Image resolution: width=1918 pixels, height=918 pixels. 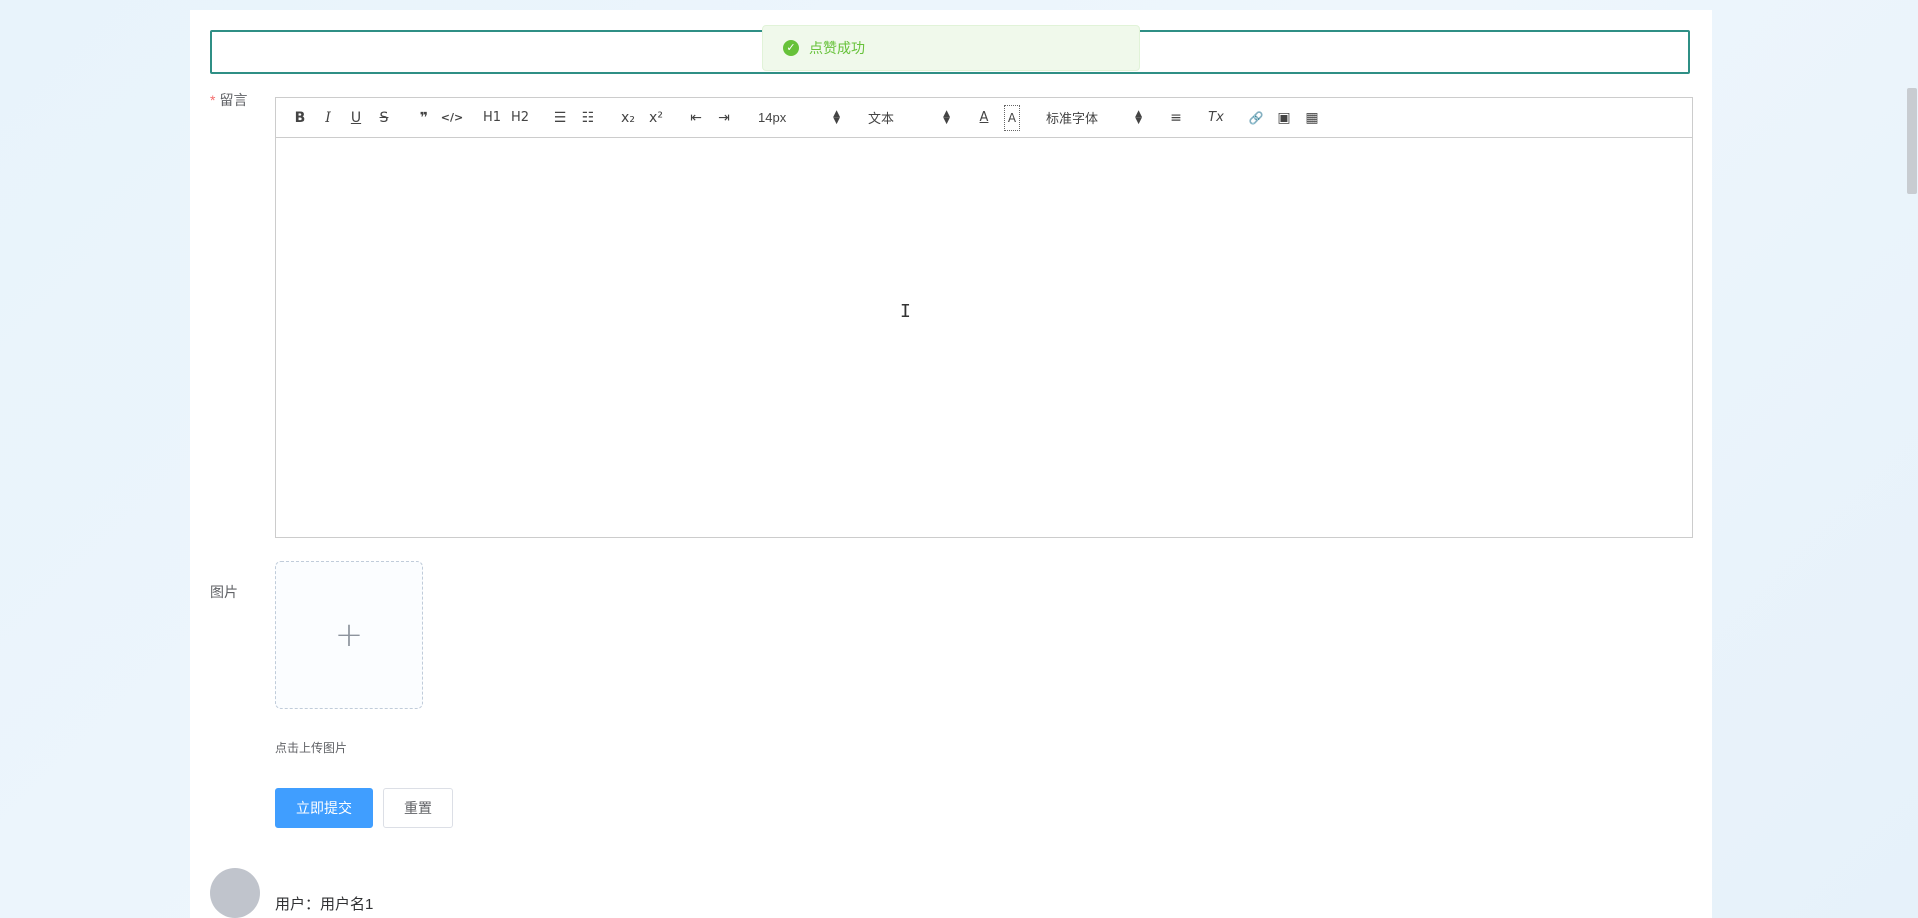 I want to click on clean-format-button: Tx, so click(x=1216, y=118).